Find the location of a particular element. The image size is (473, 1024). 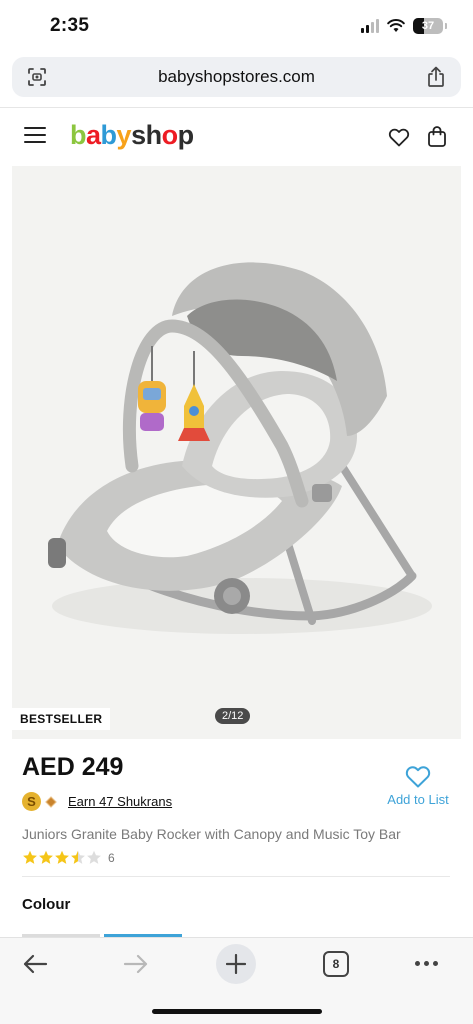

add-to-list-label: Add to List is located at coordinates (418, 799).